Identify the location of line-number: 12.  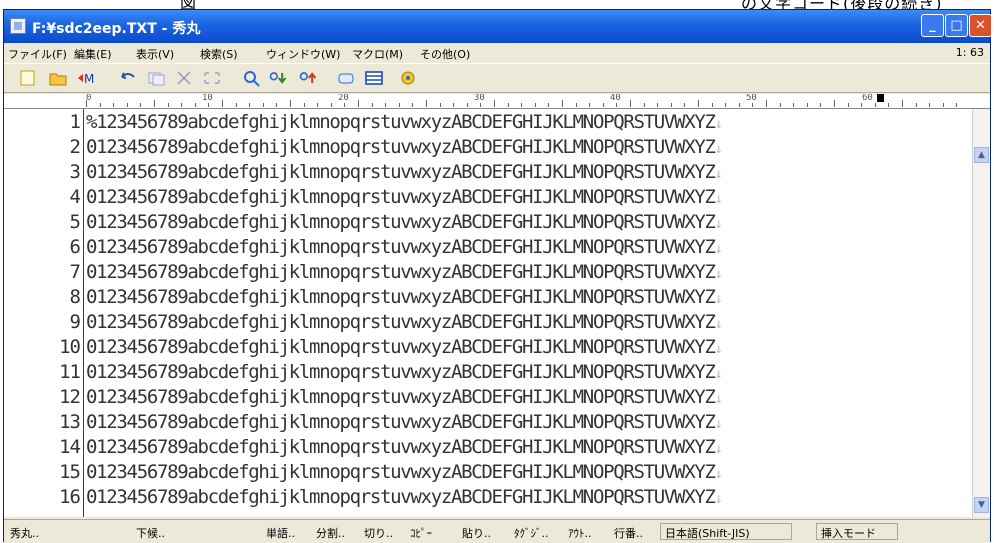
(70, 397).